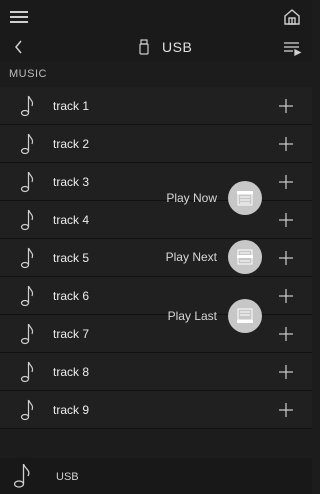  I want to click on play-last-icon, so click(245, 315).